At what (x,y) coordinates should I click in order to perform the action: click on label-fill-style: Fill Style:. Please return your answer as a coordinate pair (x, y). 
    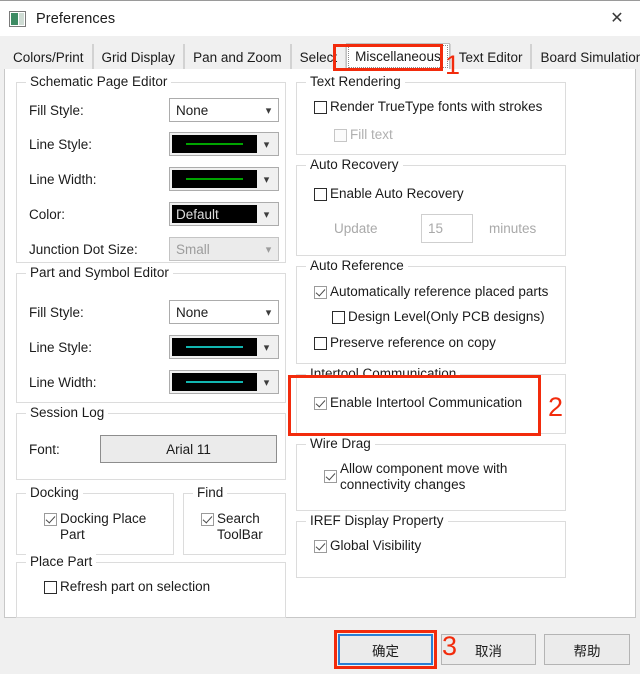
    Looking at the image, I should click on (56, 110).